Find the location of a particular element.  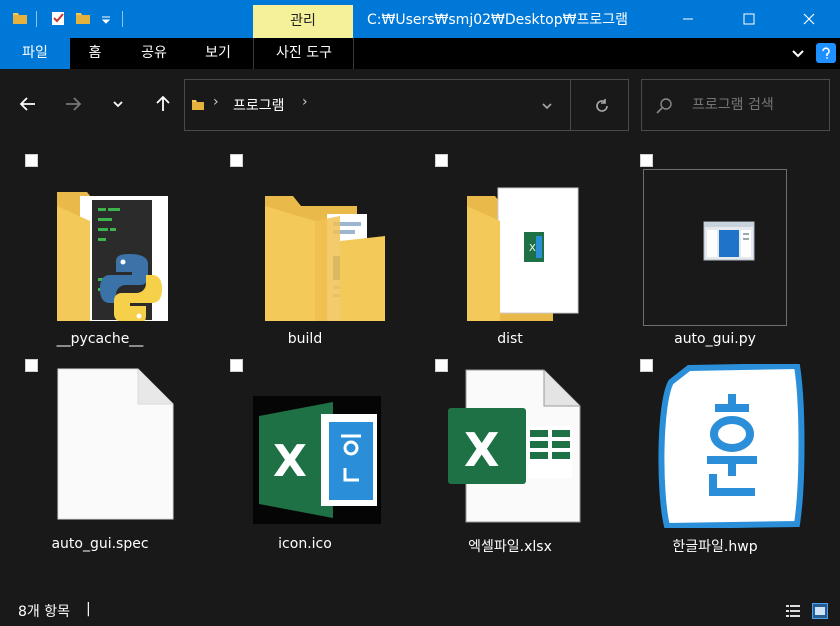

navigation-bar: › 프로그램 › is located at coordinates (420, 105).